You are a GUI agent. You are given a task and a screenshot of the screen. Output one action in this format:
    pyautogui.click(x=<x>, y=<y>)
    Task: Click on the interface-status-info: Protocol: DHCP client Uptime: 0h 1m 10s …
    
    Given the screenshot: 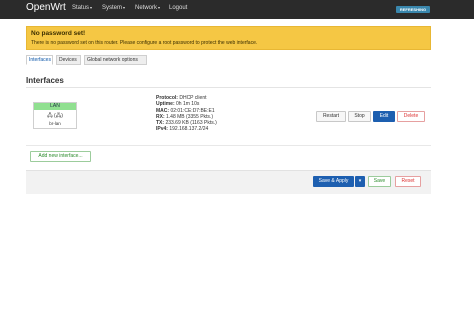 What is the action you would take?
    pyautogui.click(x=186, y=114)
    